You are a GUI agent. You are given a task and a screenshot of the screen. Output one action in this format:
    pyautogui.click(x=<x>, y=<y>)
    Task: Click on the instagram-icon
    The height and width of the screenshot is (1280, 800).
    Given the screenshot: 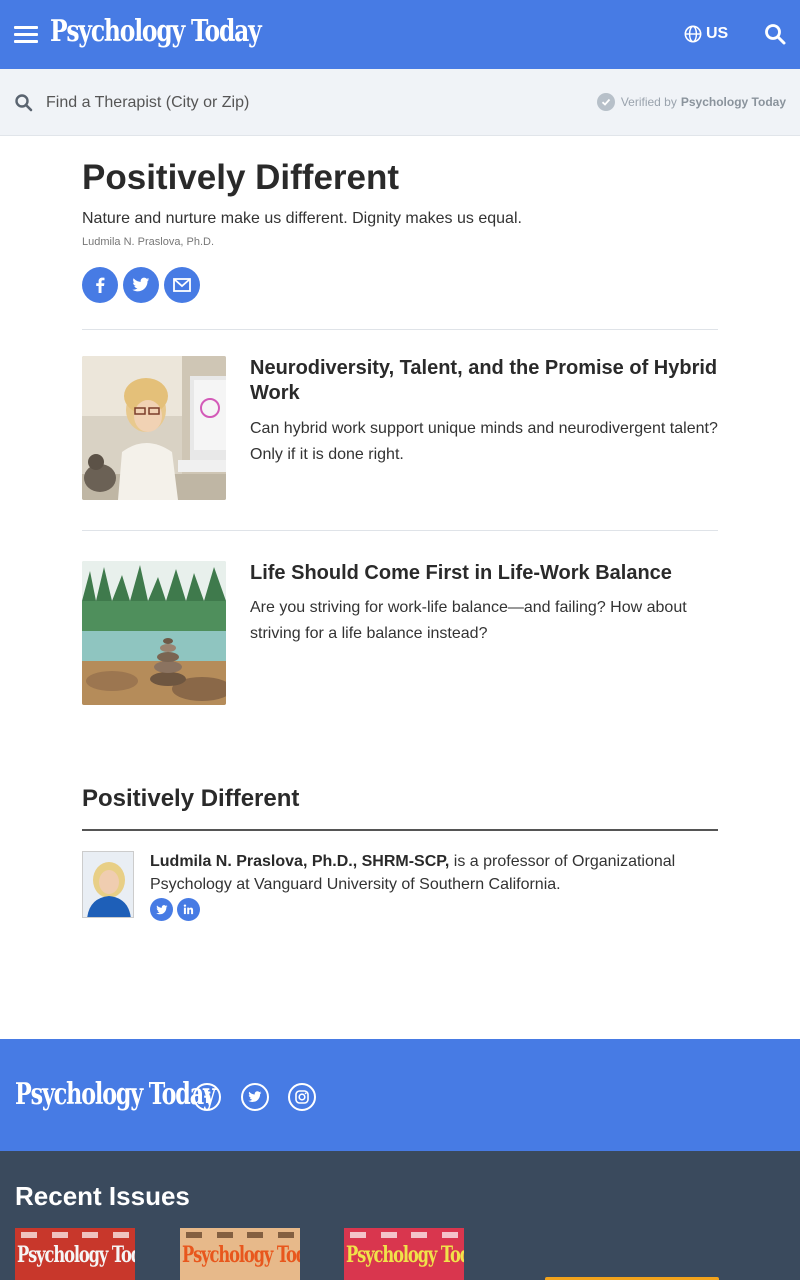 What is the action you would take?
    pyautogui.click(x=302, y=1097)
    